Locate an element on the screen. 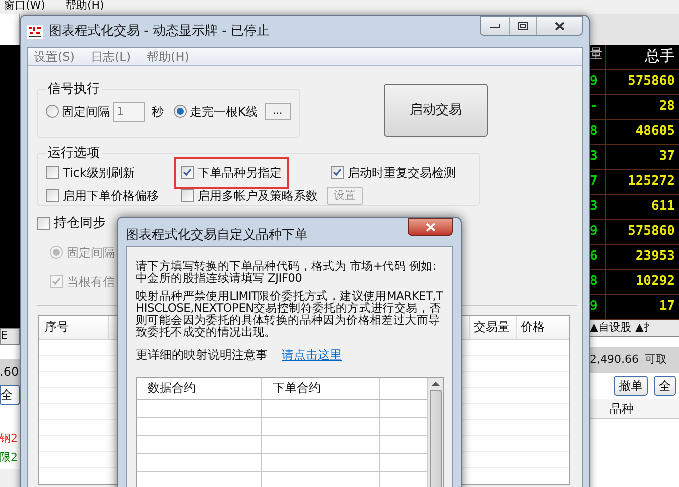 The width and height of the screenshot is (679, 487). scrollbar is located at coordinates (435, 432).